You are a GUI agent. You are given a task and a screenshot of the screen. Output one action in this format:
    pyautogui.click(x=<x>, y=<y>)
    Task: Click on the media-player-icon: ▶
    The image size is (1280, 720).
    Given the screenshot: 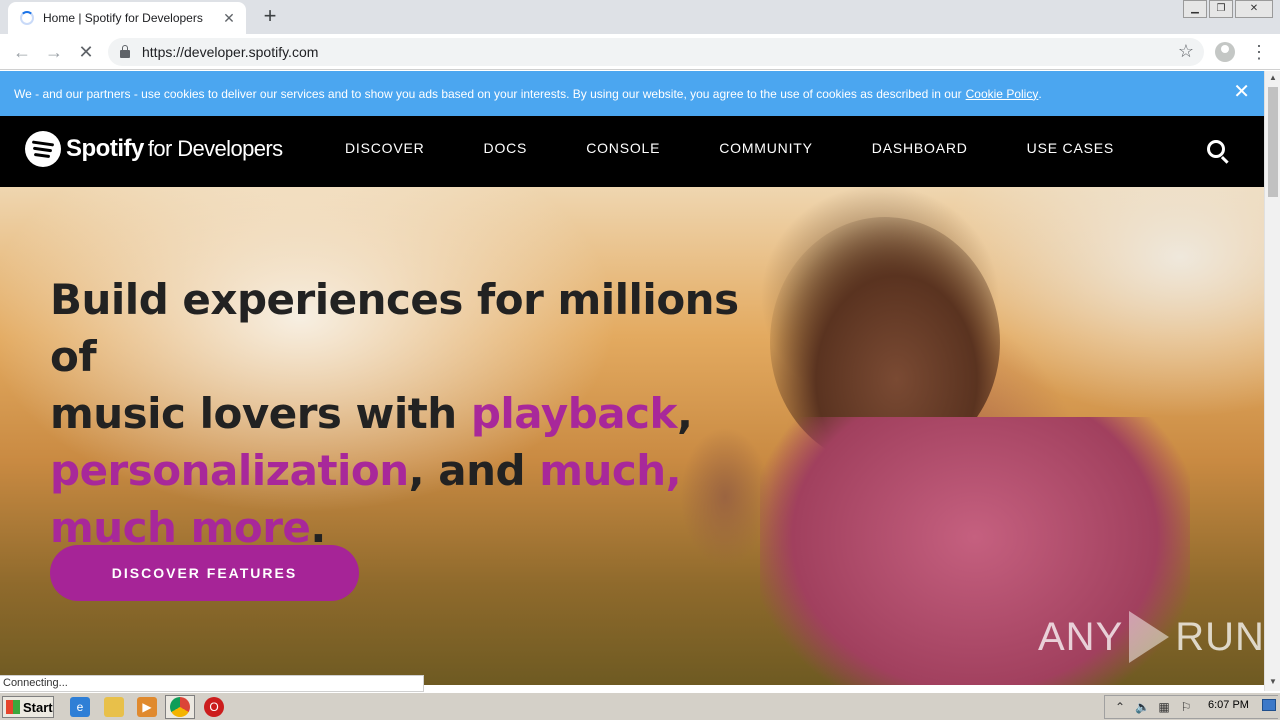 What is the action you would take?
    pyautogui.click(x=147, y=707)
    